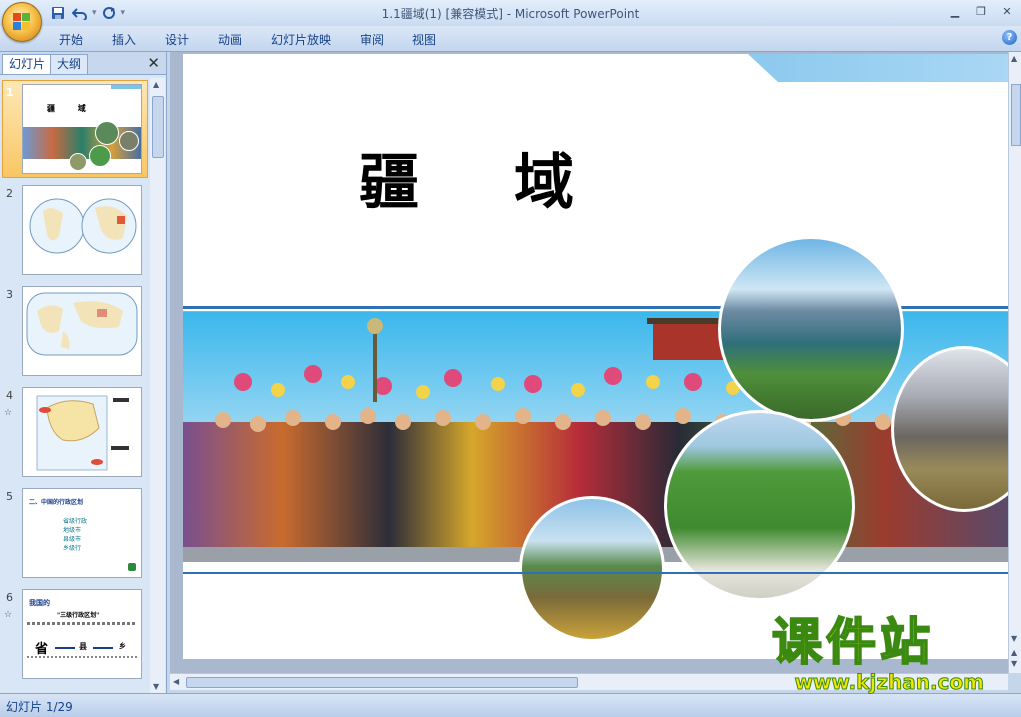 This screenshot has width=1021, height=717. I want to click on thumbnail-heading: 二、中国的行政区划, so click(56, 502).